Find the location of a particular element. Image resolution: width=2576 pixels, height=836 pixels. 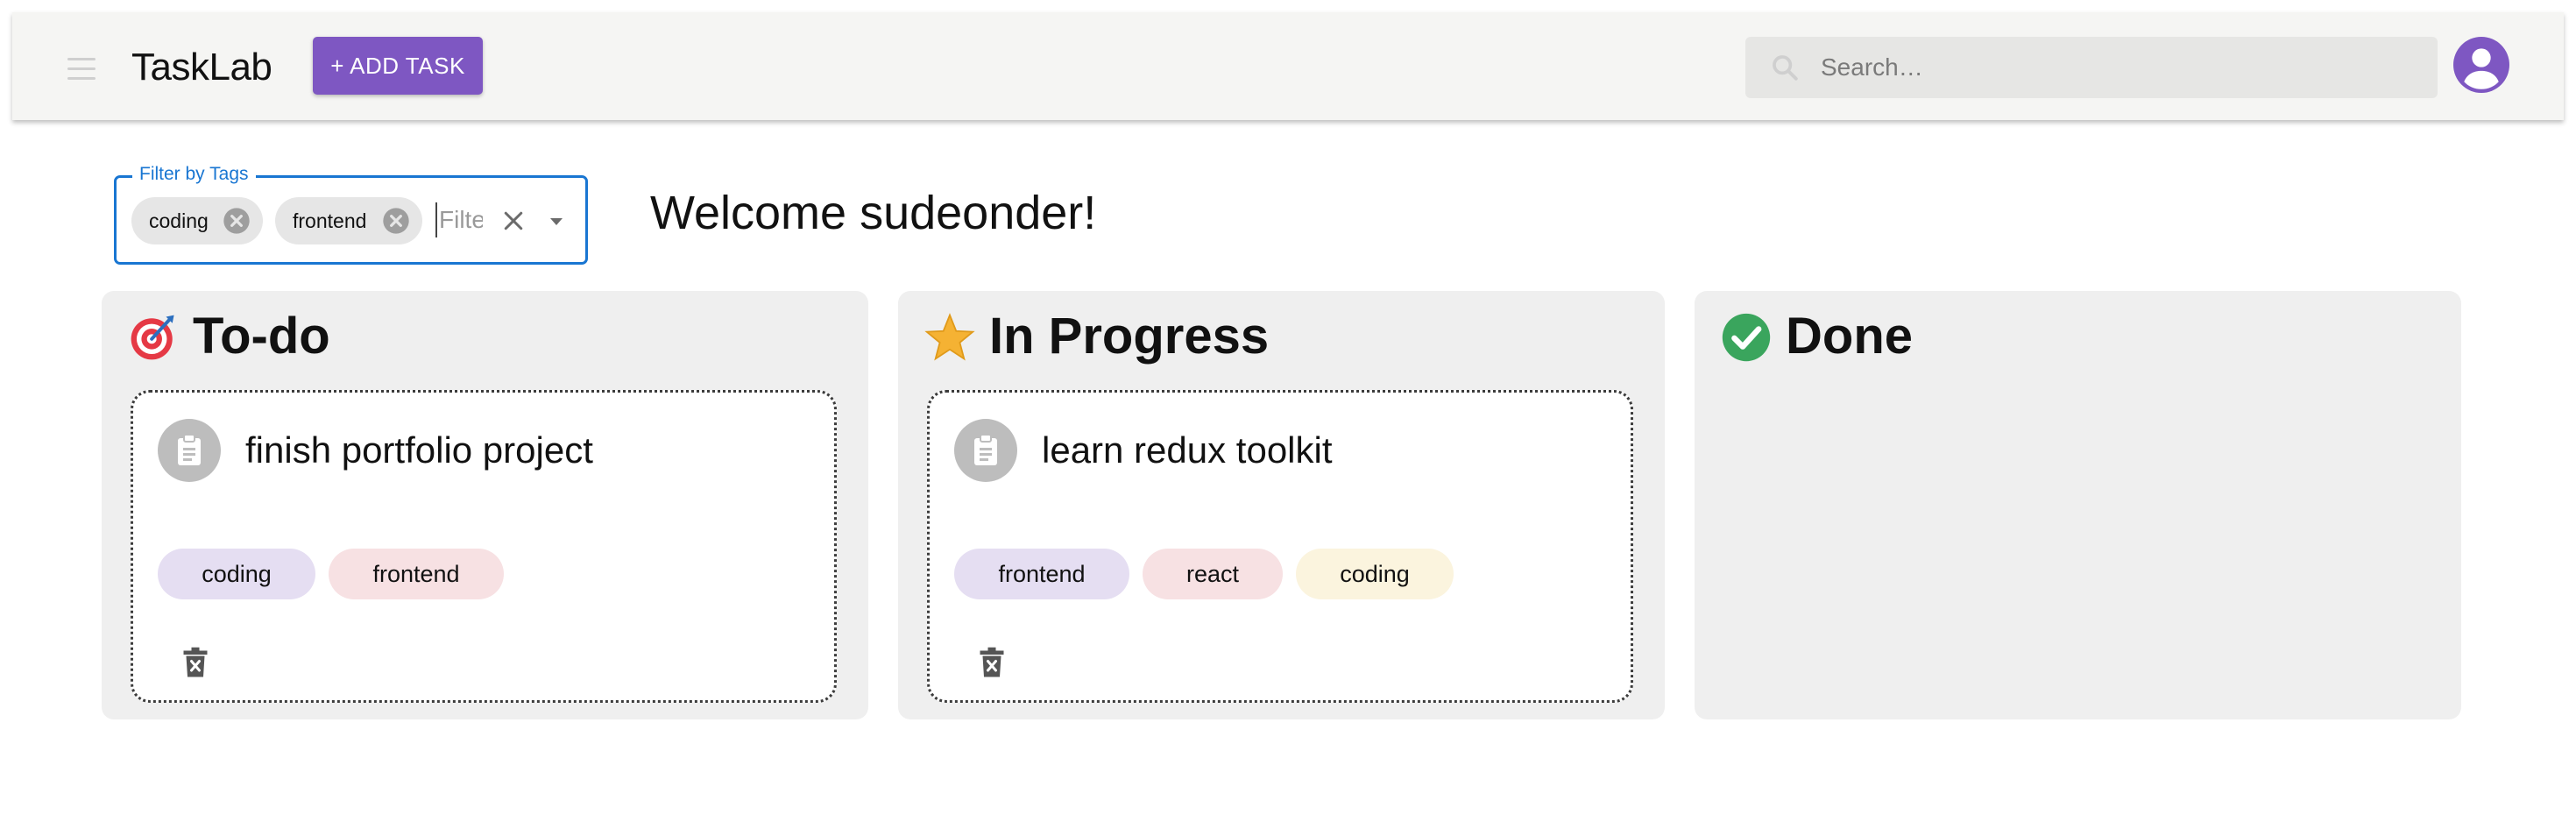

task-title: learn redux toolkit is located at coordinates (1187, 450).